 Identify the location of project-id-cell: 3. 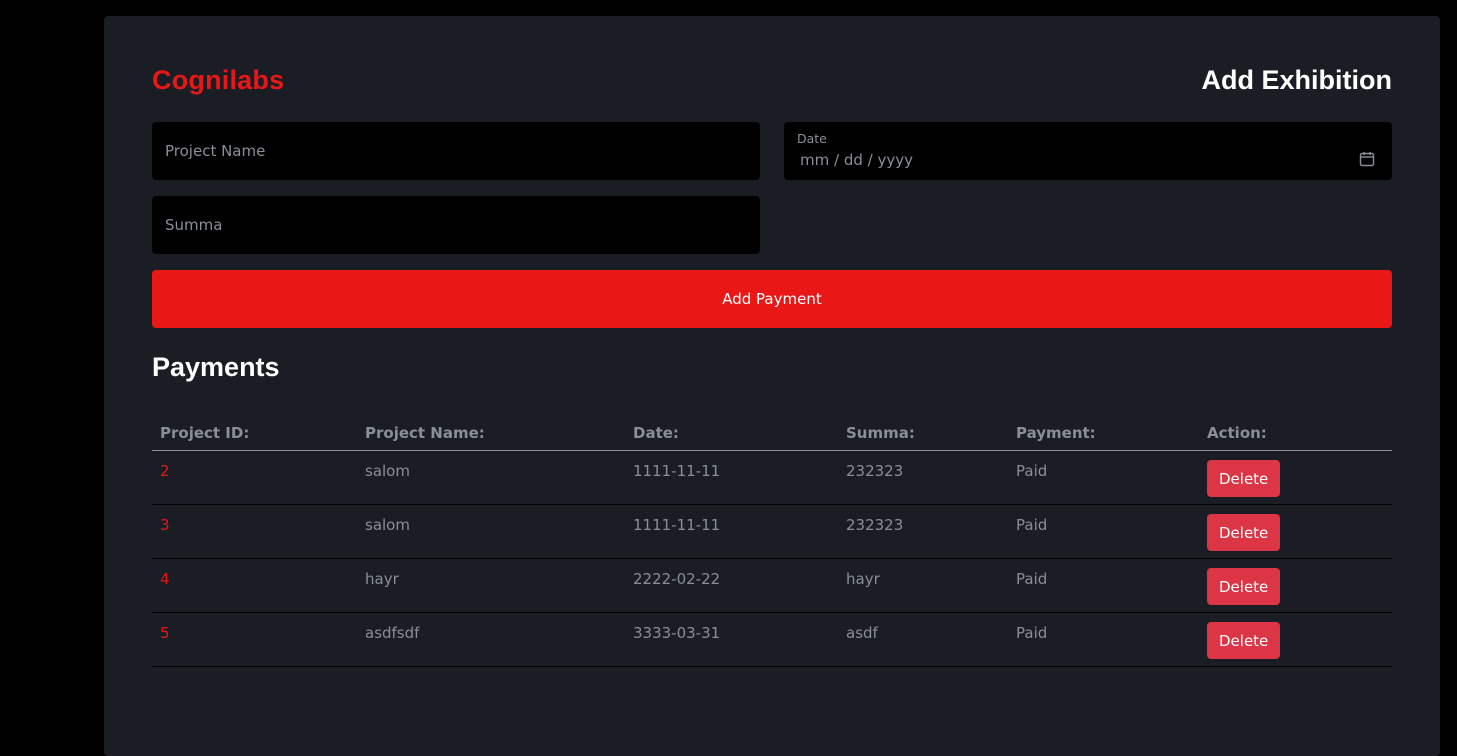
(254, 531).